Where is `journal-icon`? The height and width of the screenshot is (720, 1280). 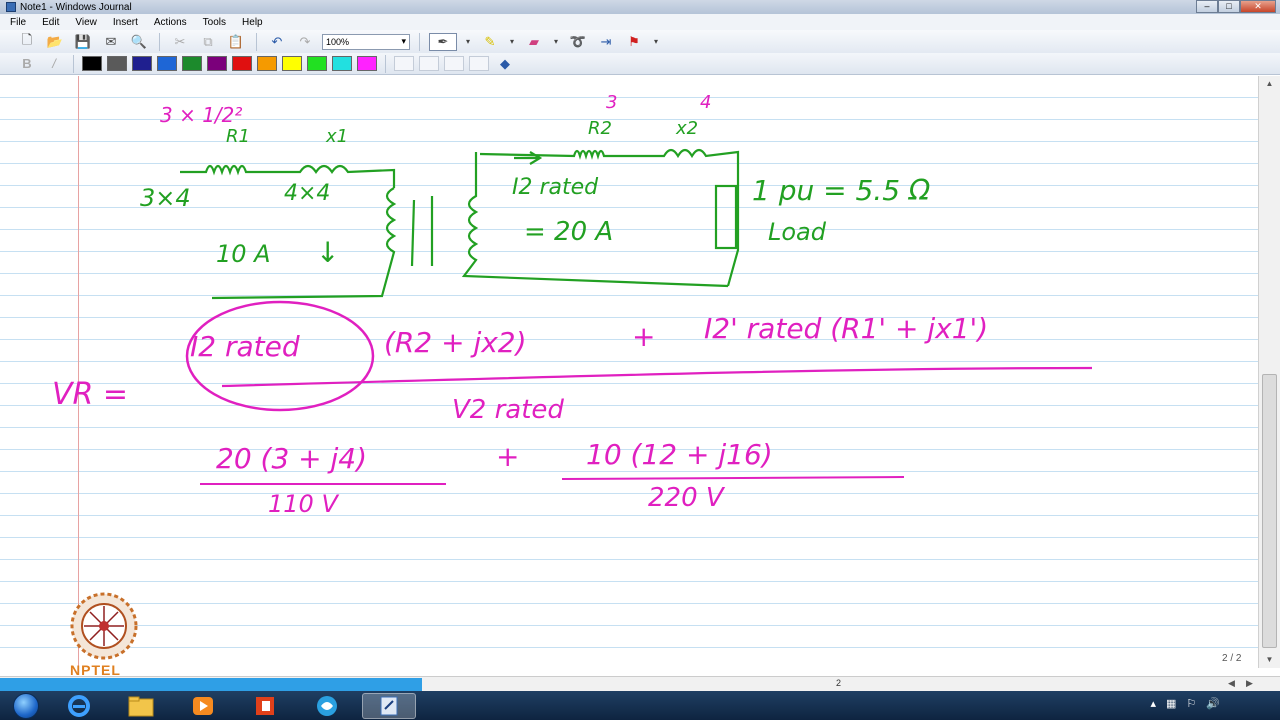
journal-icon is located at coordinates (389, 705).